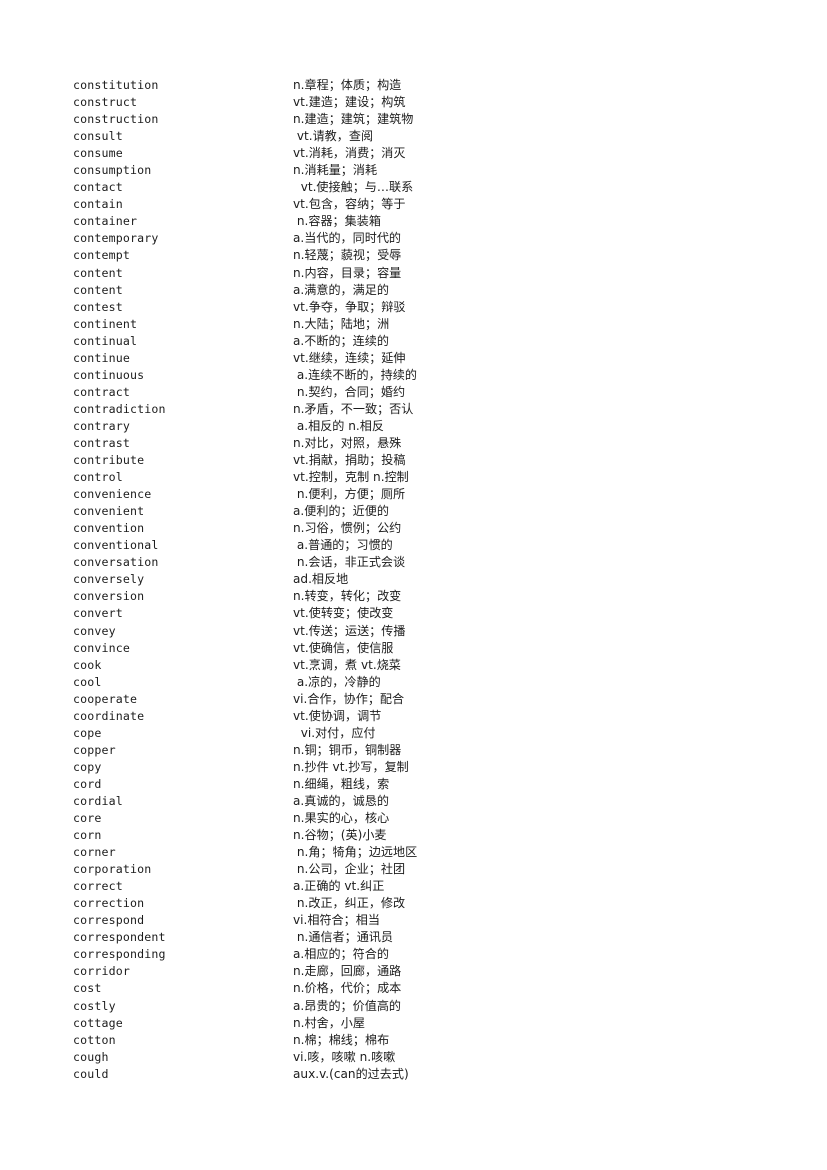 The image size is (827, 1170). What do you see at coordinates (418, 733) in the screenshot?
I see `vocab-row: cope vi.对付，应付` at bounding box center [418, 733].